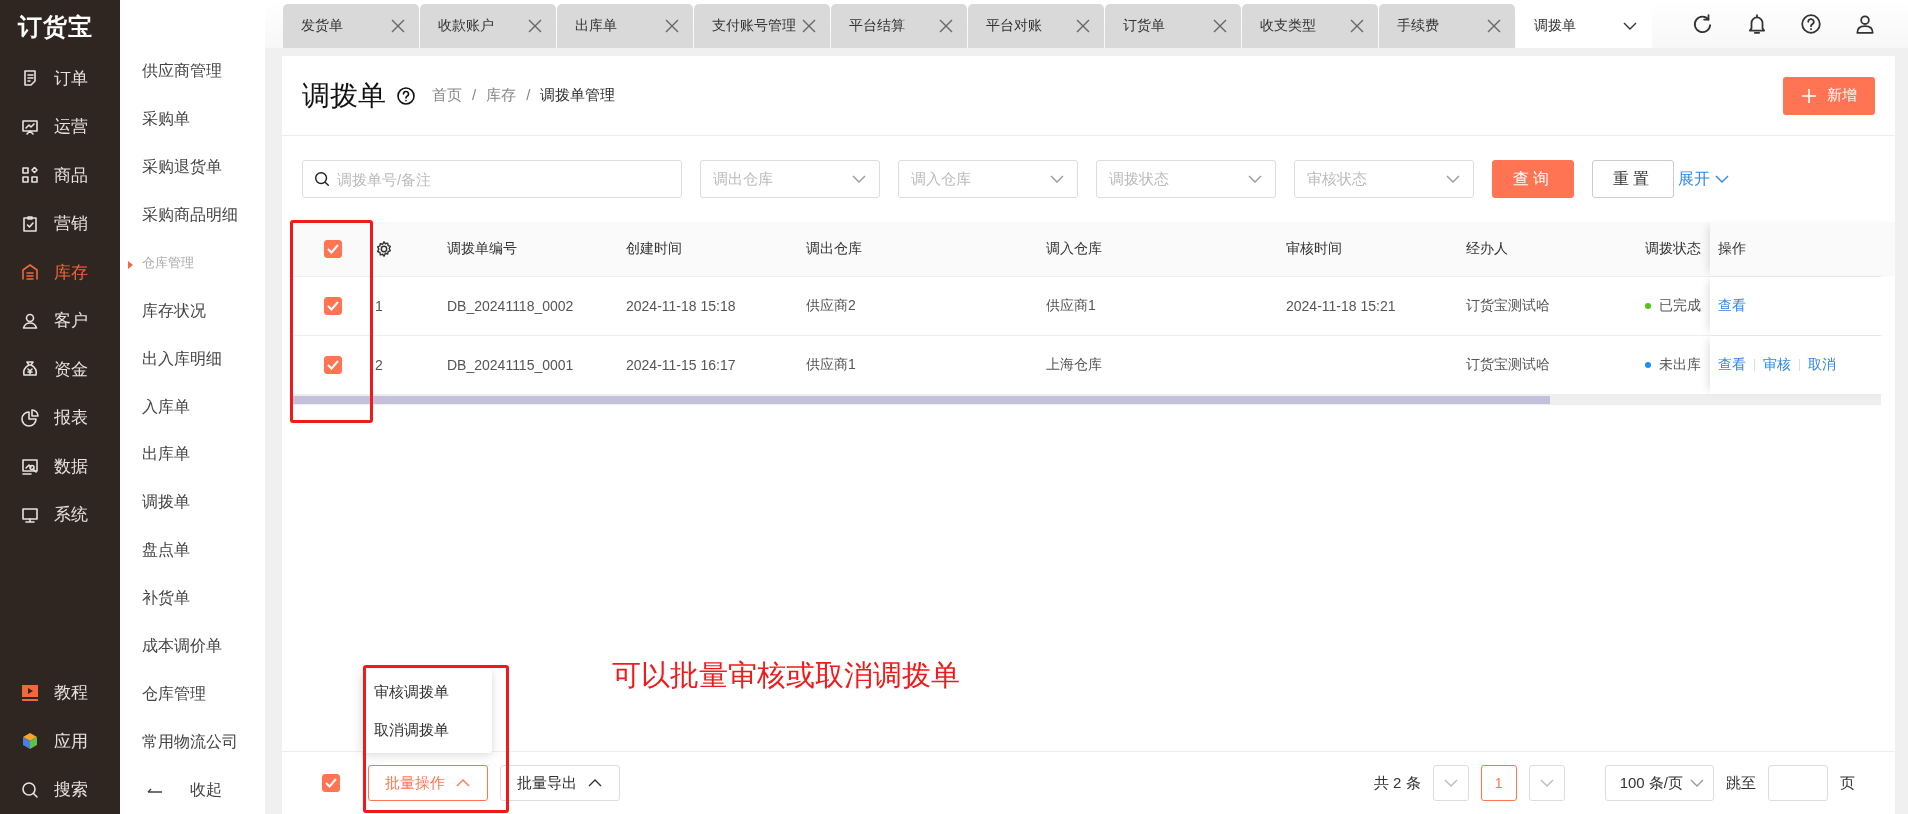 The width and height of the screenshot is (1908, 814). I want to click on clipboard-icon, so click(30, 223).